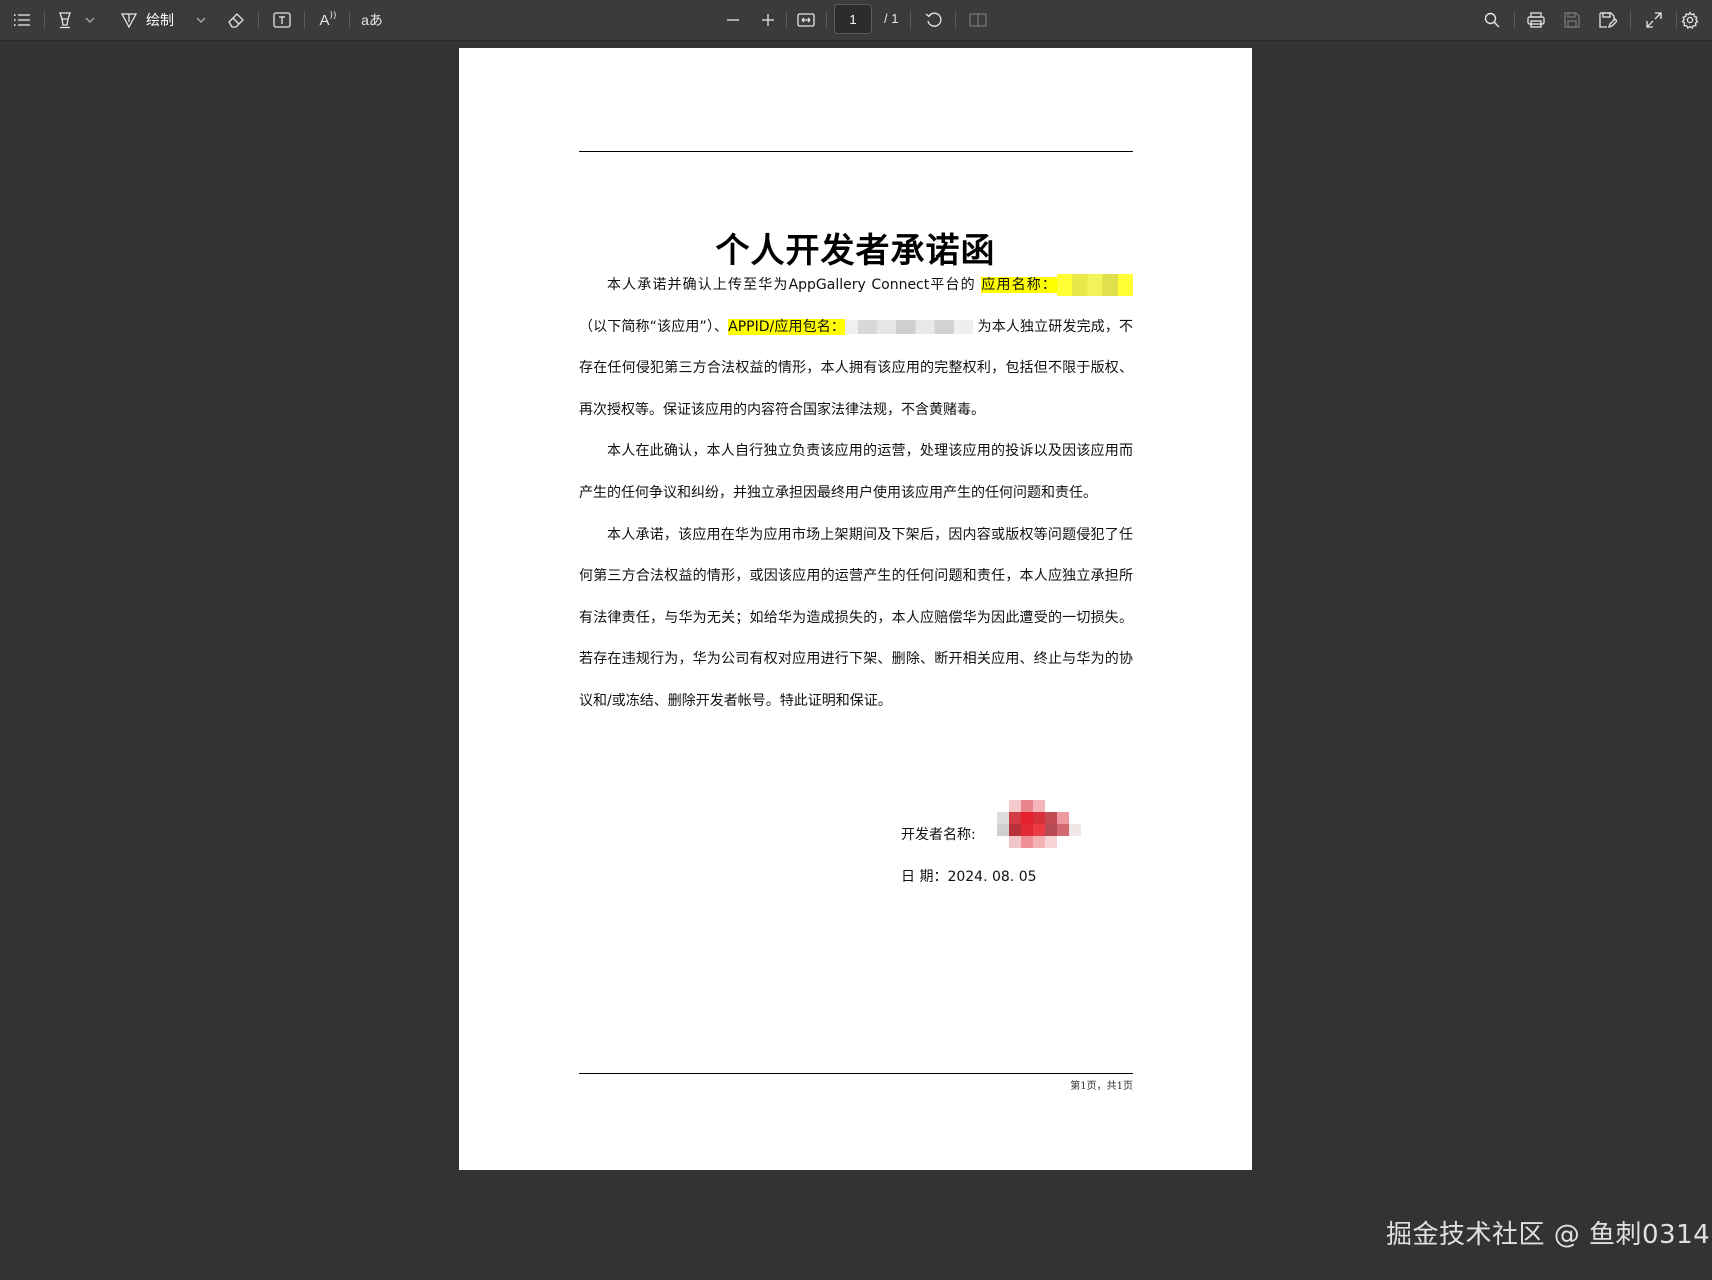  I want to click on highlighter-icon, so click(65, 20).